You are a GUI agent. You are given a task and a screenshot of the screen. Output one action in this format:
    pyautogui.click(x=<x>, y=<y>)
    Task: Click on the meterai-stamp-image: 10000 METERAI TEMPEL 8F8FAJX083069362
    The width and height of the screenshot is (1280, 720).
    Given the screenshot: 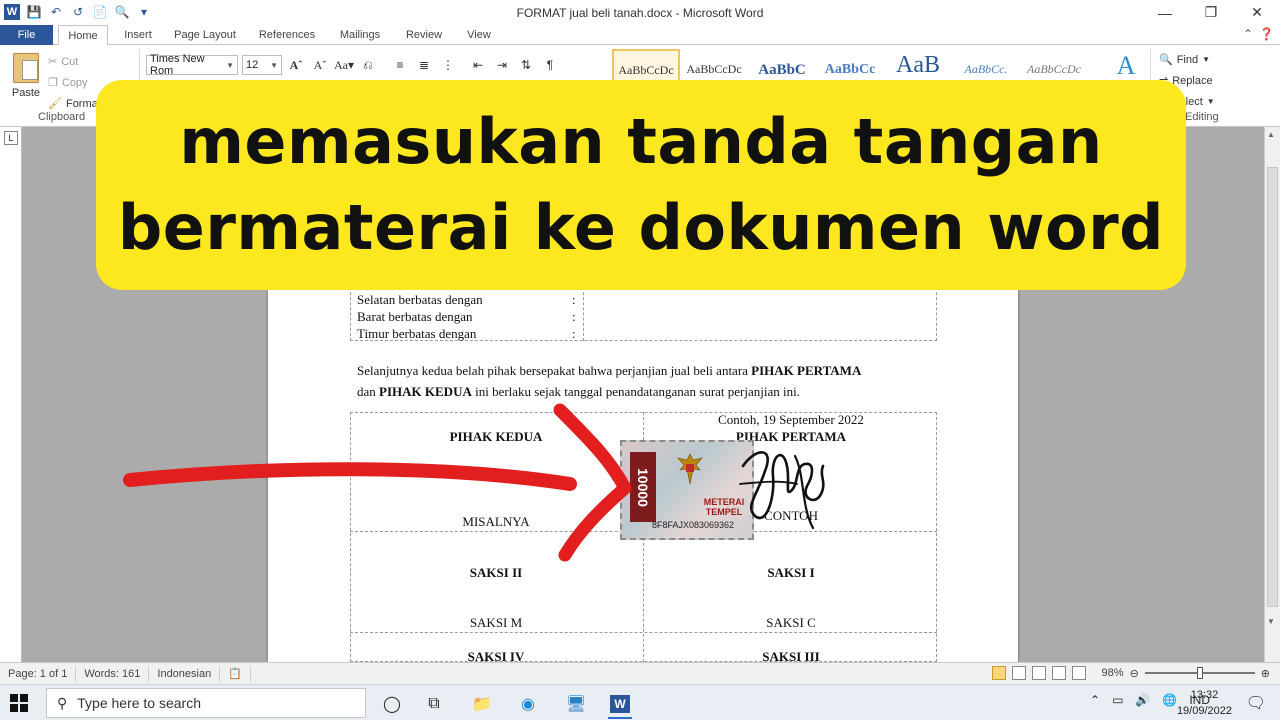 What is the action you would take?
    pyautogui.click(x=687, y=490)
    